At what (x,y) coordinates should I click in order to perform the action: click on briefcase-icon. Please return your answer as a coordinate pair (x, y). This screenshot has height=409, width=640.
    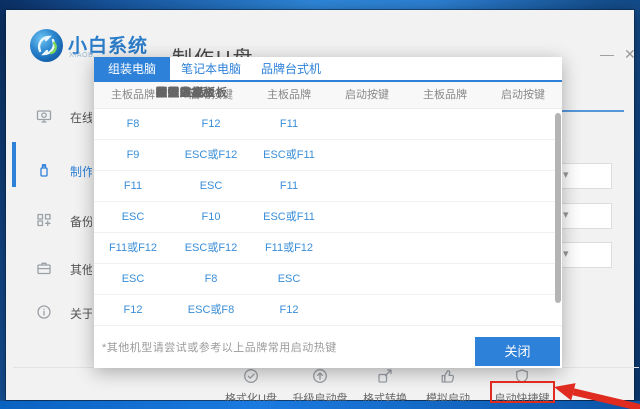
    Looking at the image, I should click on (44, 270).